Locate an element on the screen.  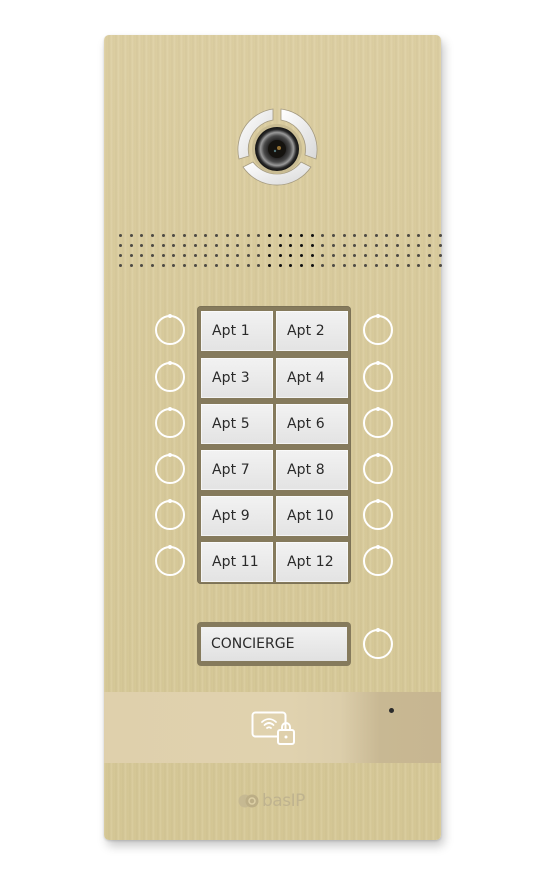
camera-lens-icon is located at coordinates (277, 149).